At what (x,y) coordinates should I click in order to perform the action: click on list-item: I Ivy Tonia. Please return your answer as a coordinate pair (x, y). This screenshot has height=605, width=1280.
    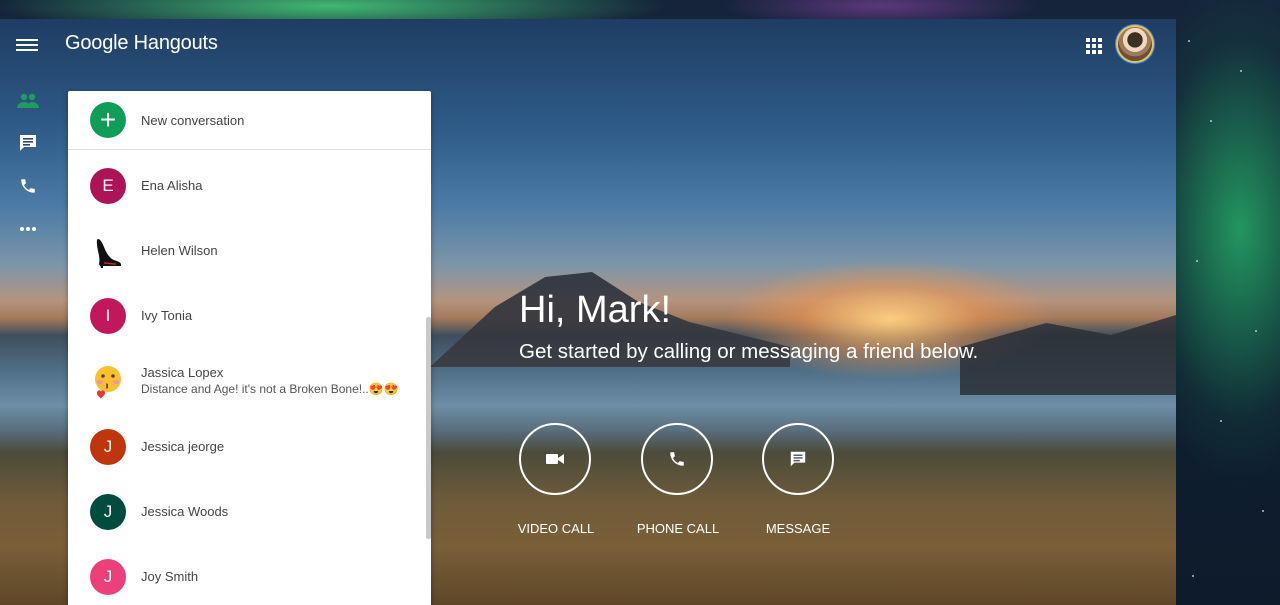
    Looking at the image, I should click on (245, 315).